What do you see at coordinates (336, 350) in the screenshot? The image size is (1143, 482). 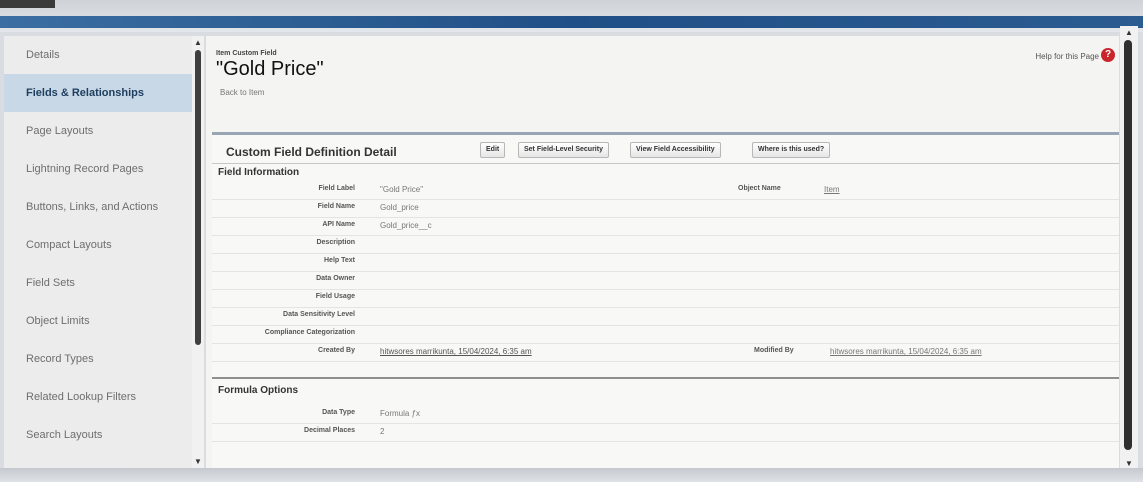 I see `created-by-label: Created By` at bounding box center [336, 350].